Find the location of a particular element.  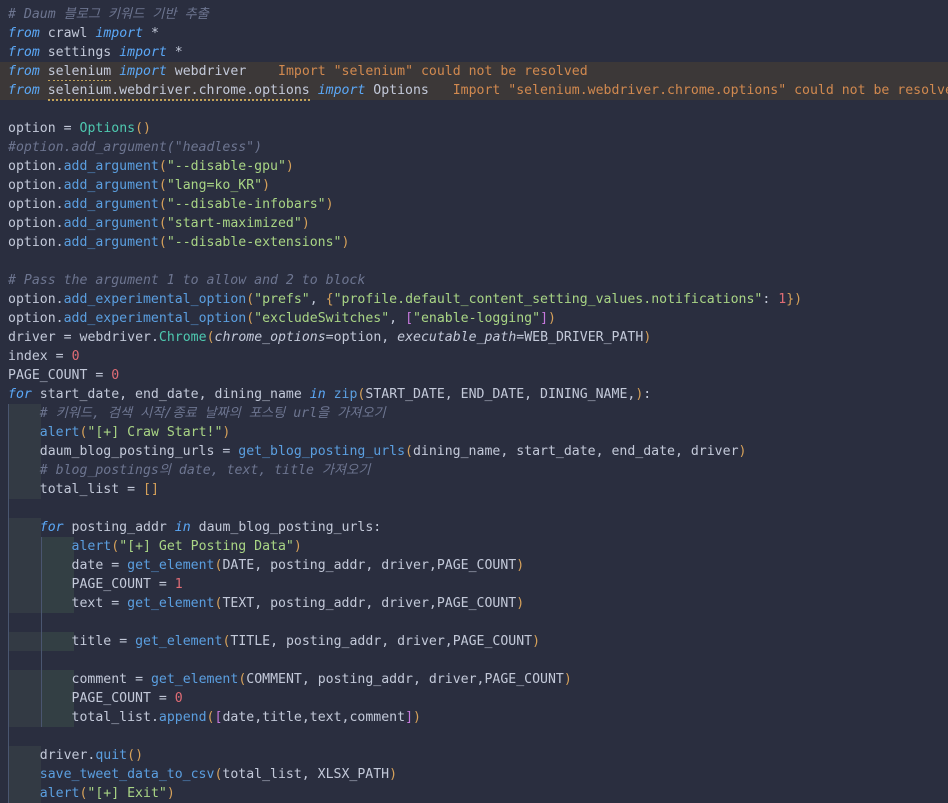

keyword-for: for is located at coordinates (51, 527).